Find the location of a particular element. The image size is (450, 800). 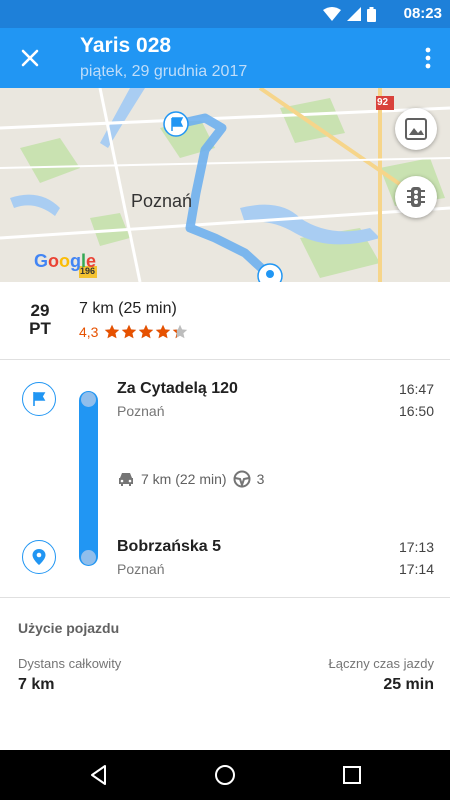

traffic-light-icon is located at coordinates (416, 197).